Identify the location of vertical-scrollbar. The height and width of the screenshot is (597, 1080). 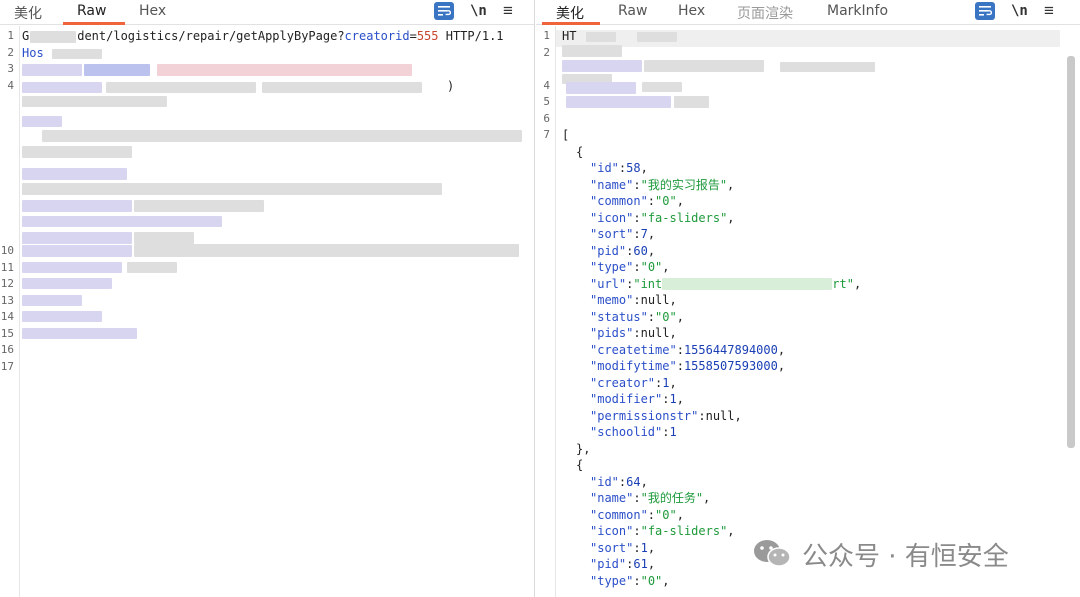
(1071, 252).